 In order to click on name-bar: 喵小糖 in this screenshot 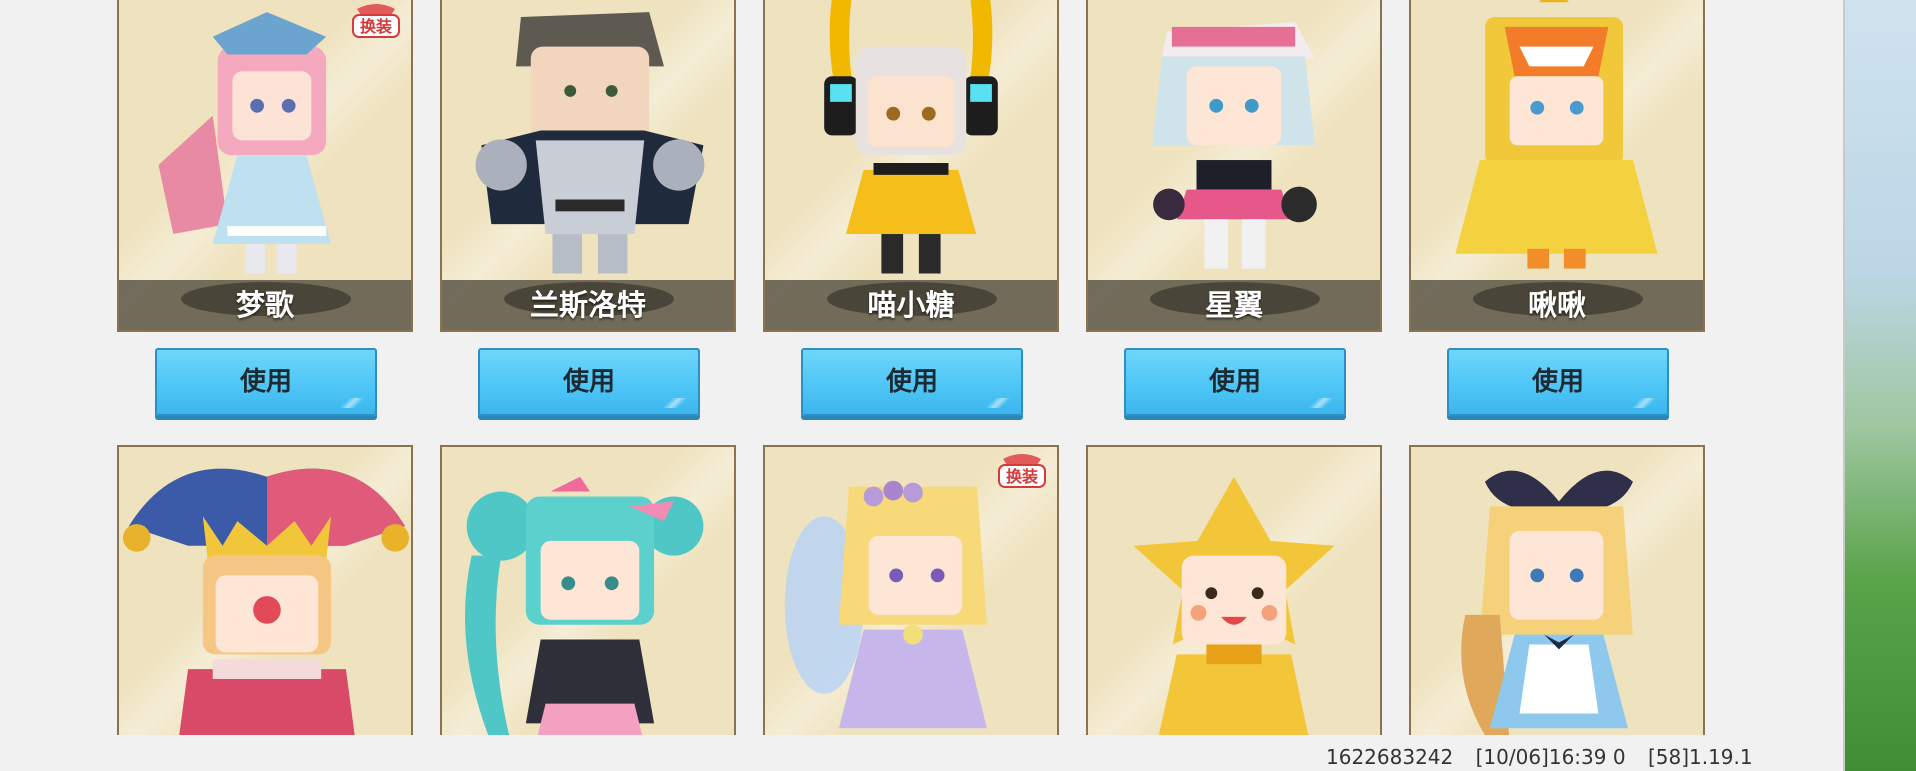, I will do `click(911, 305)`.